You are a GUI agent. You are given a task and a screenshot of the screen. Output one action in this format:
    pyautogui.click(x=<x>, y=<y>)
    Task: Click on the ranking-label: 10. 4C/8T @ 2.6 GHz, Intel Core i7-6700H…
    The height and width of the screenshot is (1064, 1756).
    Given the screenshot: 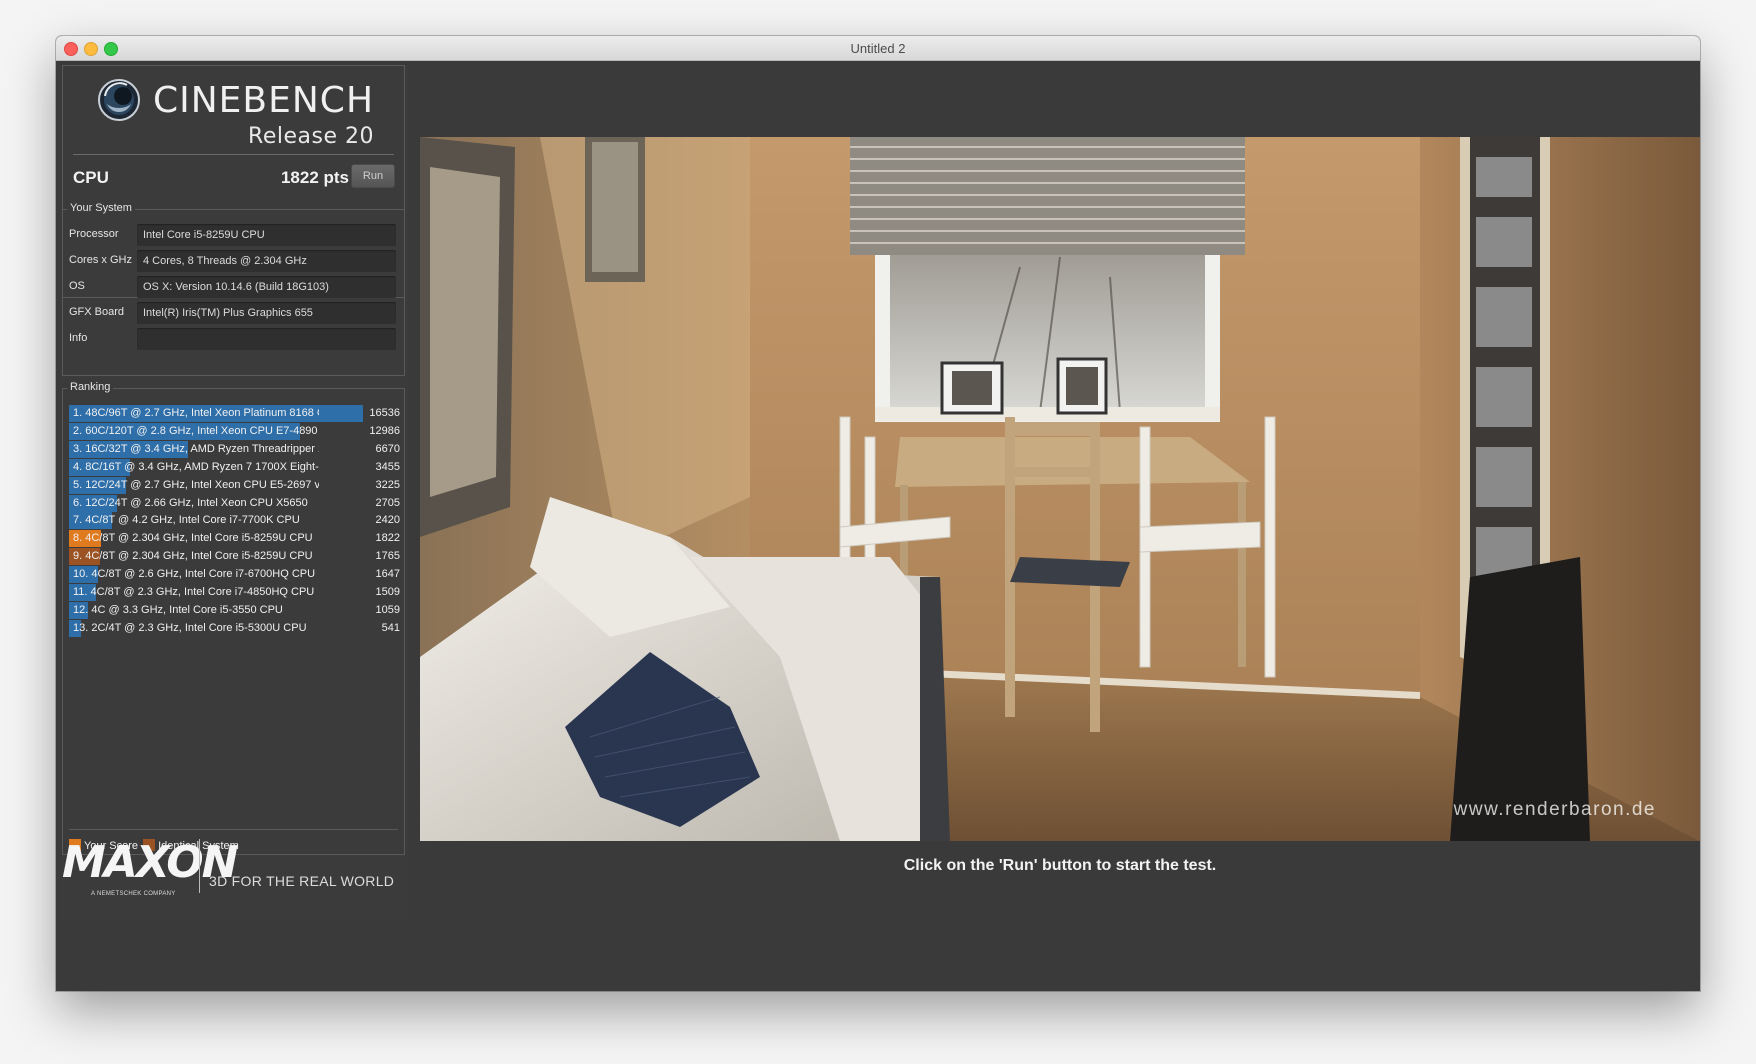 What is the action you would take?
    pyautogui.click(x=194, y=574)
    